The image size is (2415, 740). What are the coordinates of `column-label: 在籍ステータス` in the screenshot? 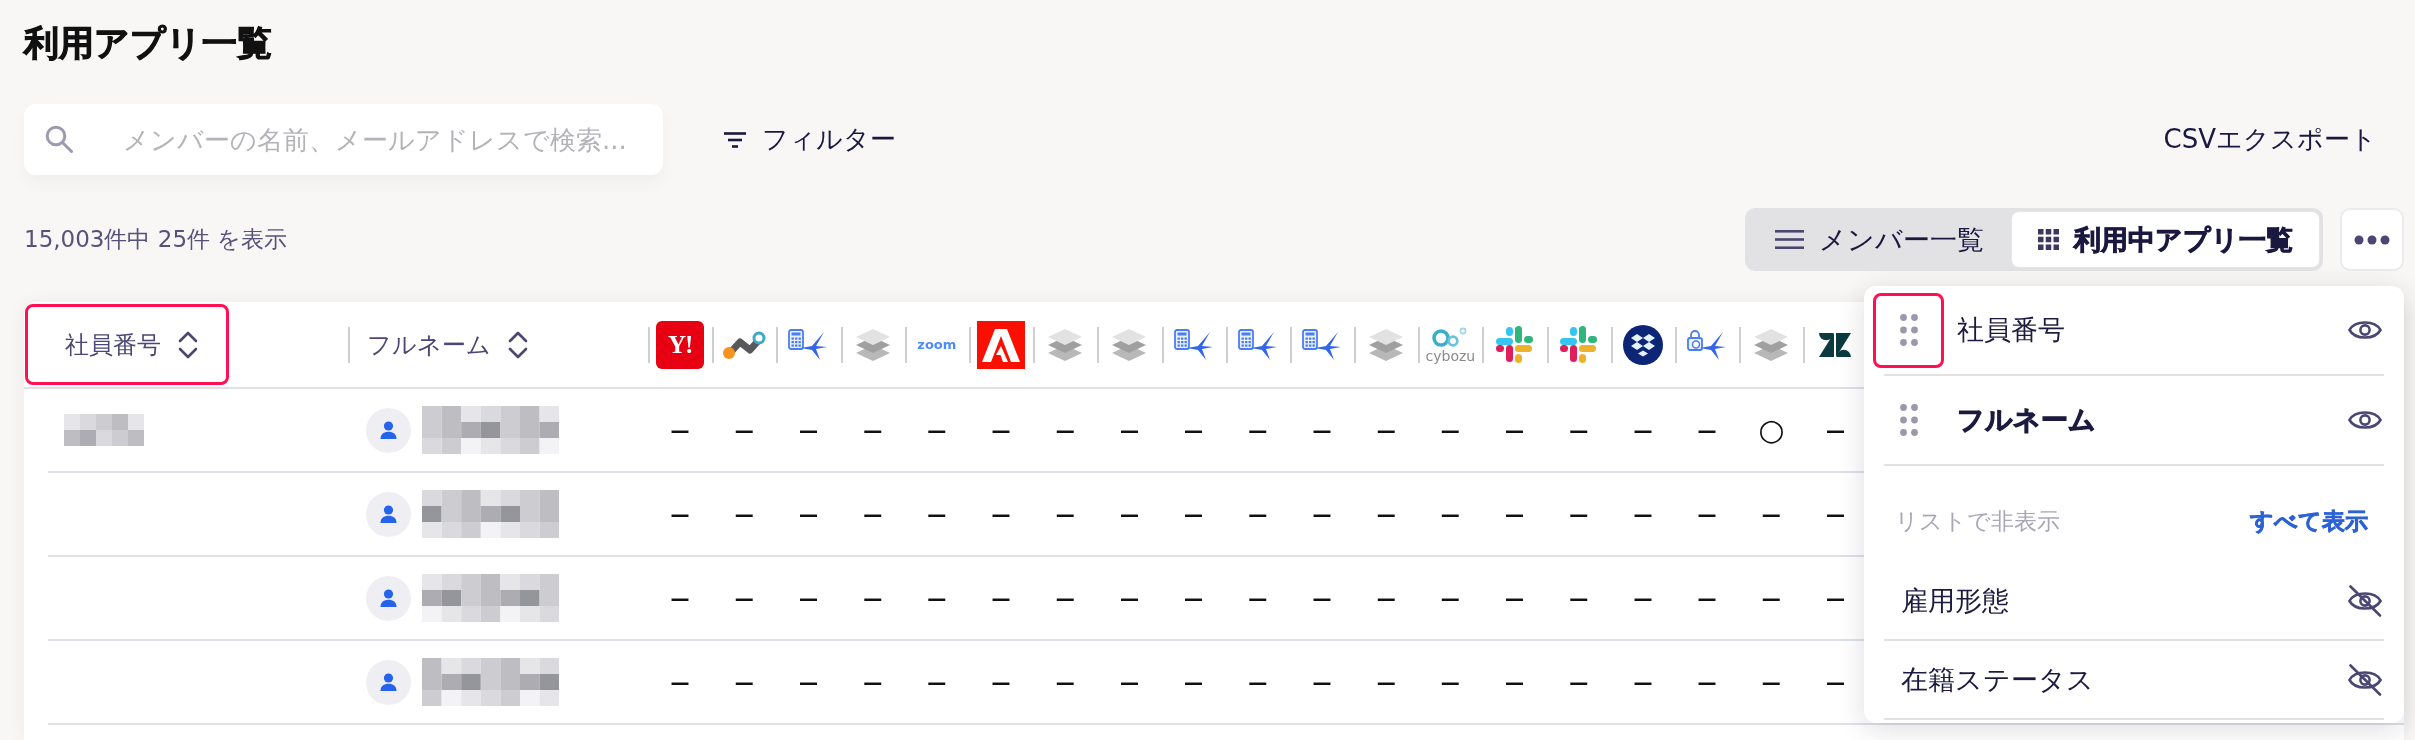 It's located at (1997, 679).